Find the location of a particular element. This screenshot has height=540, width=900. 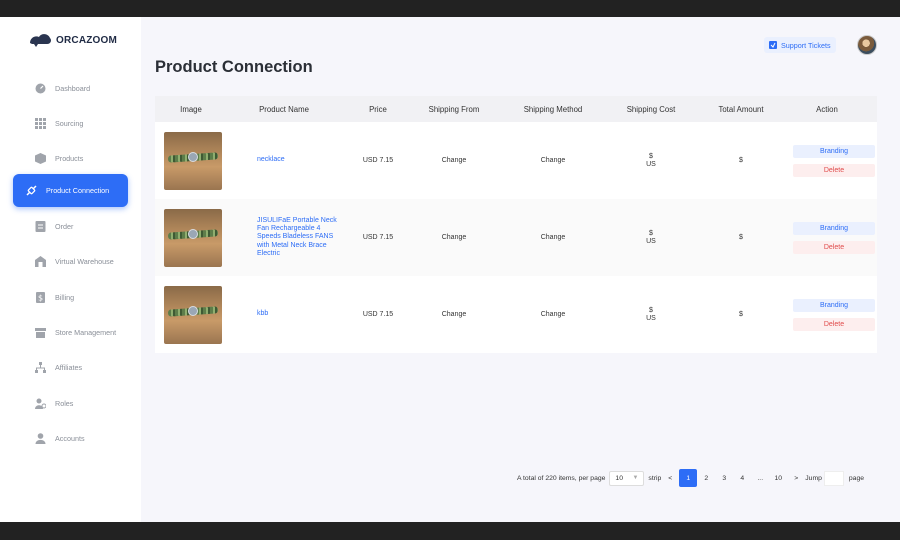

sidebar-item-roles: Roles is located at coordinates (70, 403).